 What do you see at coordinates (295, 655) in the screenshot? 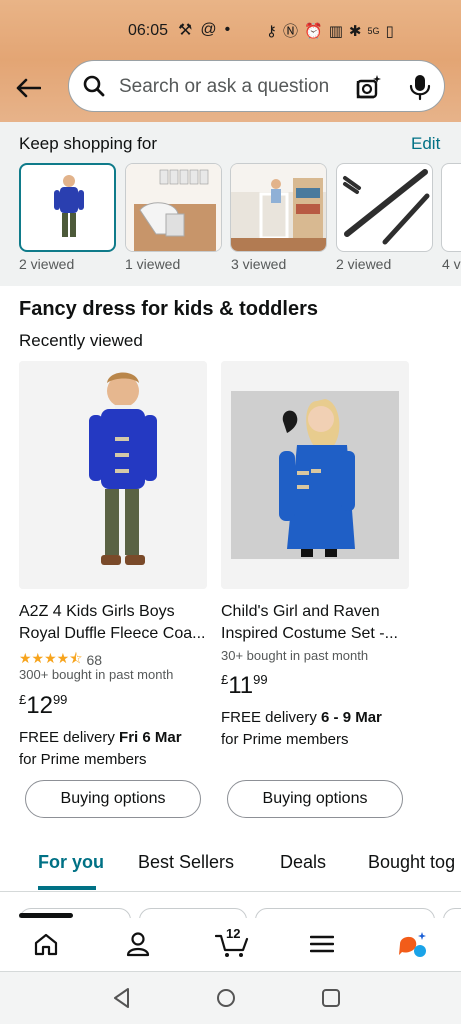
I see `bought-count: 30+ bought in past month` at bounding box center [295, 655].